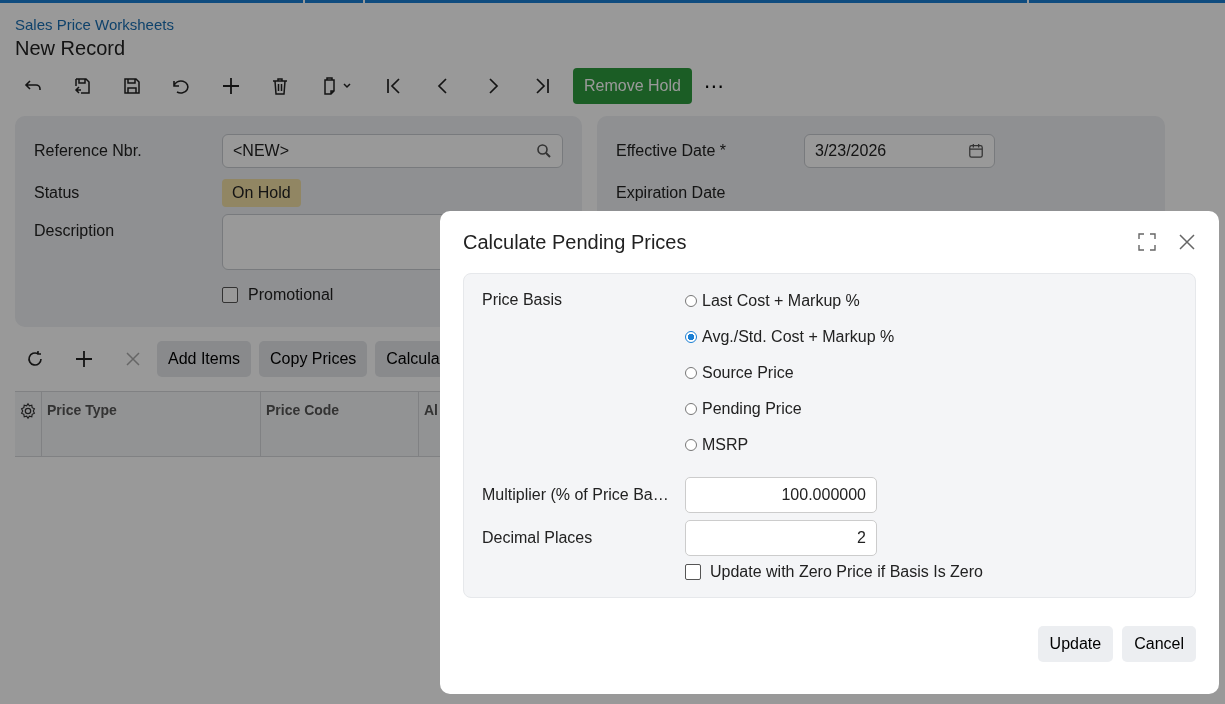 This screenshot has width=1225, height=704. Describe the element at coordinates (1075, 644) in the screenshot. I see `dialog-button: Update` at that location.